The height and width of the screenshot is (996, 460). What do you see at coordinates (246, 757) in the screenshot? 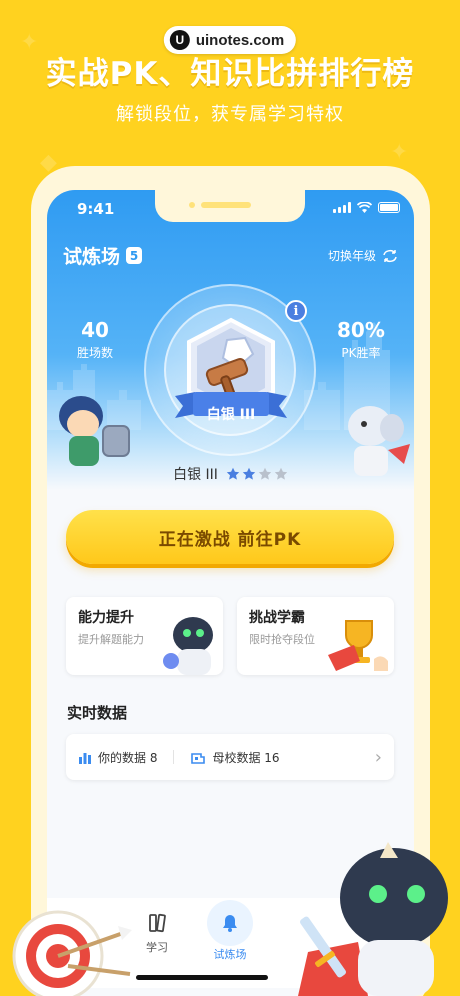
I see `school-data-text: 母校数据 16` at bounding box center [246, 757].